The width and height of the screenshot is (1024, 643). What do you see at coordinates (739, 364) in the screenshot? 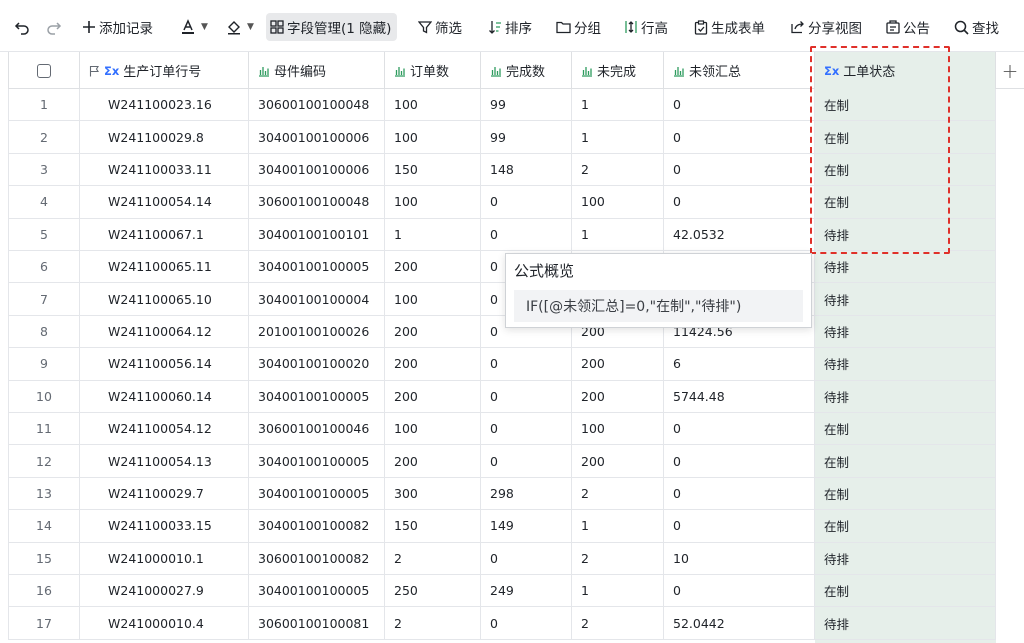
I see `unclaimed-cell: 6` at bounding box center [739, 364].